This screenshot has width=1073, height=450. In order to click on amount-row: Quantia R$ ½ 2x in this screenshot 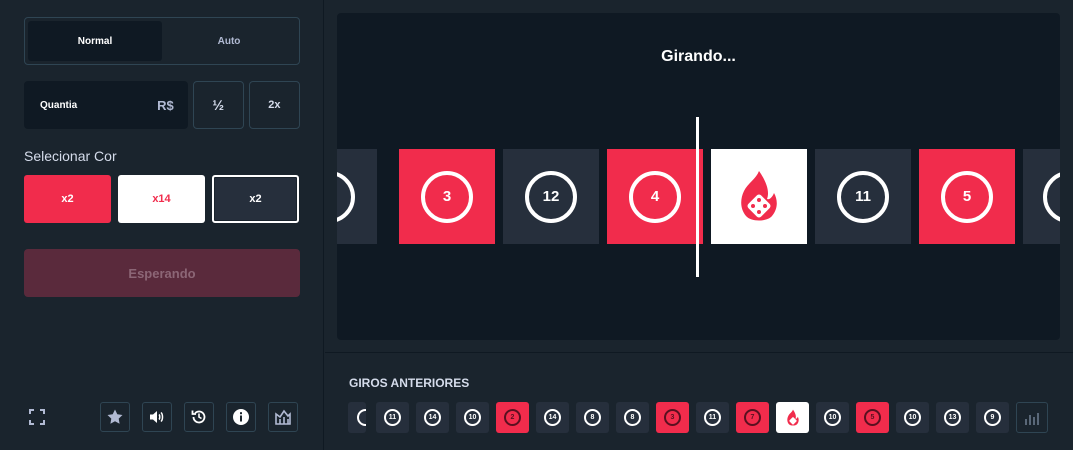, I will do `click(162, 105)`.